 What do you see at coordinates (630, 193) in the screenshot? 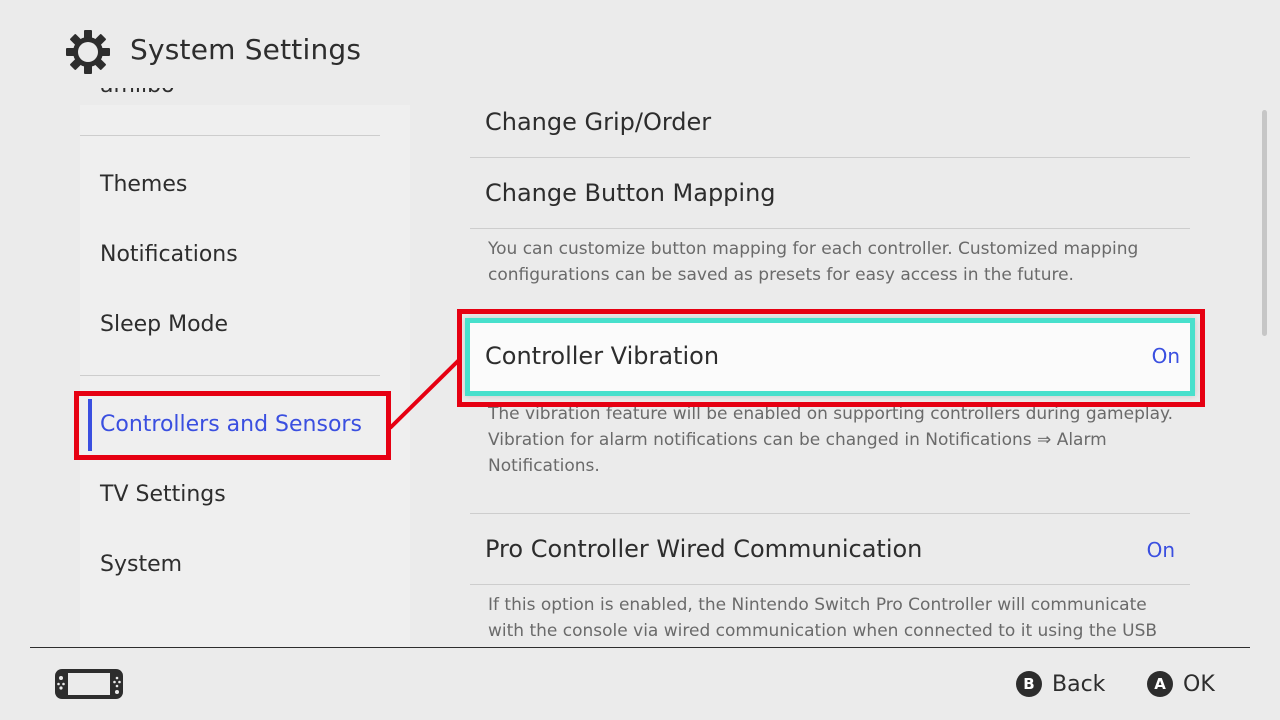
I see `row-change-button-mapping: Change Button Mapping` at bounding box center [630, 193].